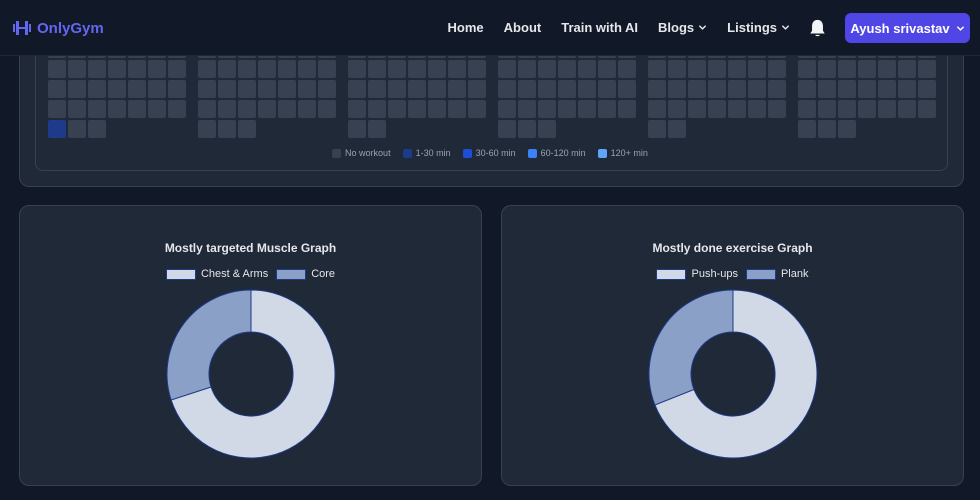 The width and height of the screenshot is (980, 500). What do you see at coordinates (907, 28) in the screenshot?
I see `user-menu-button: Ayush srivastav` at bounding box center [907, 28].